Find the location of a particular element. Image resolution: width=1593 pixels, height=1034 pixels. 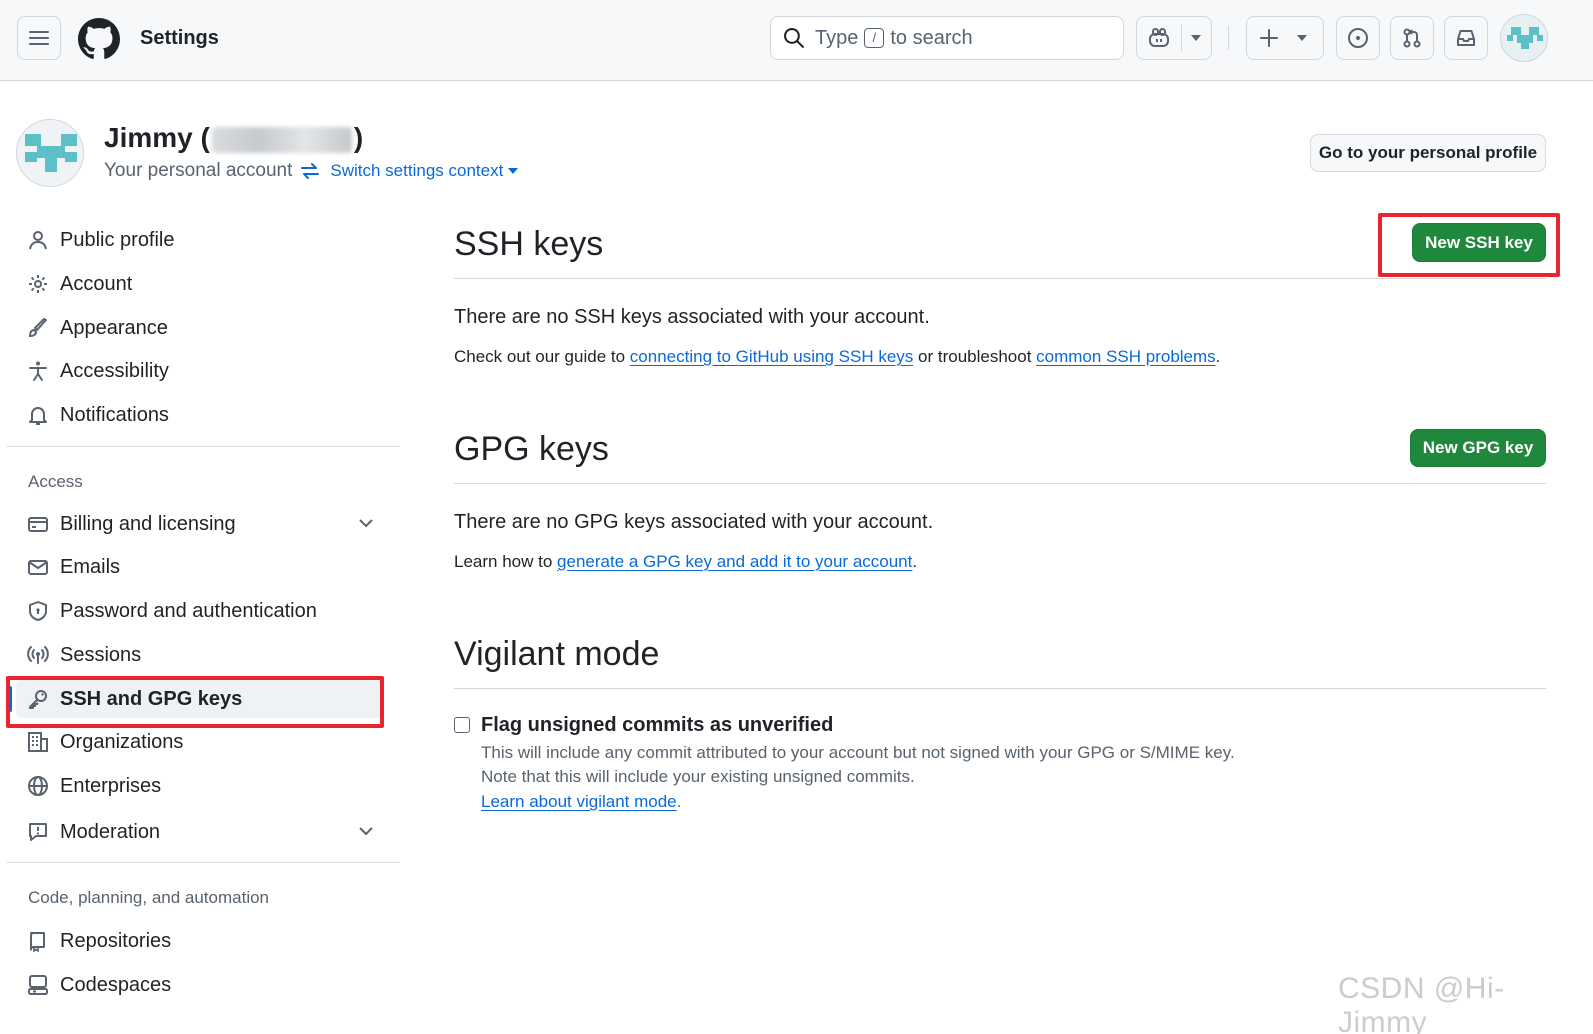

copilot-button is located at coordinates (1174, 38).